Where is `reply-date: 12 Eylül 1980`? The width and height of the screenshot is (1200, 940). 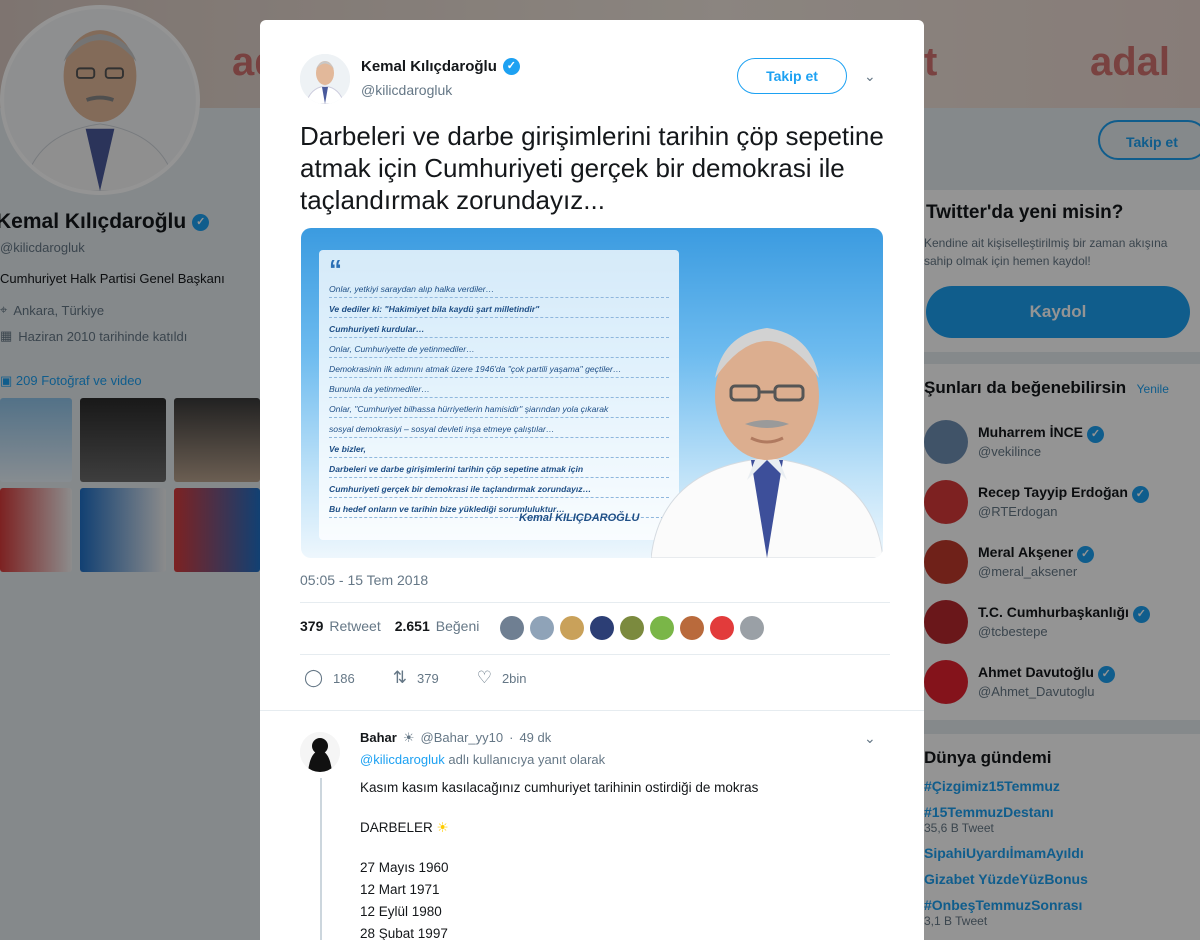 reply-date: 12 Eylül 1980 is located at coordinates (401, 911).